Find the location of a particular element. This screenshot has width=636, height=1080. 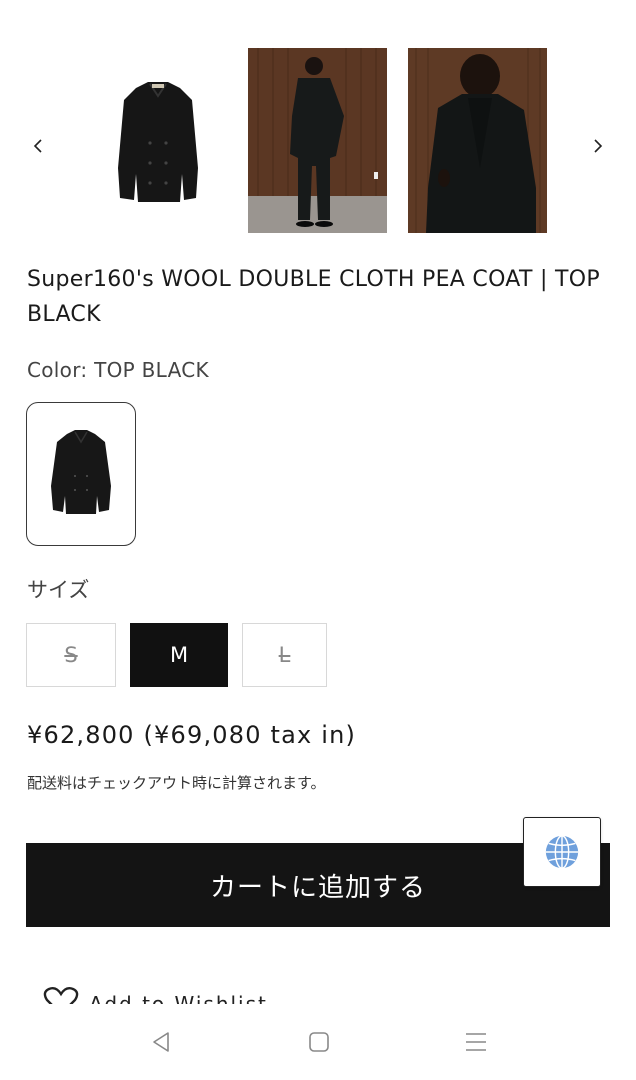

heart-icon is located at coordinates (61, 995).